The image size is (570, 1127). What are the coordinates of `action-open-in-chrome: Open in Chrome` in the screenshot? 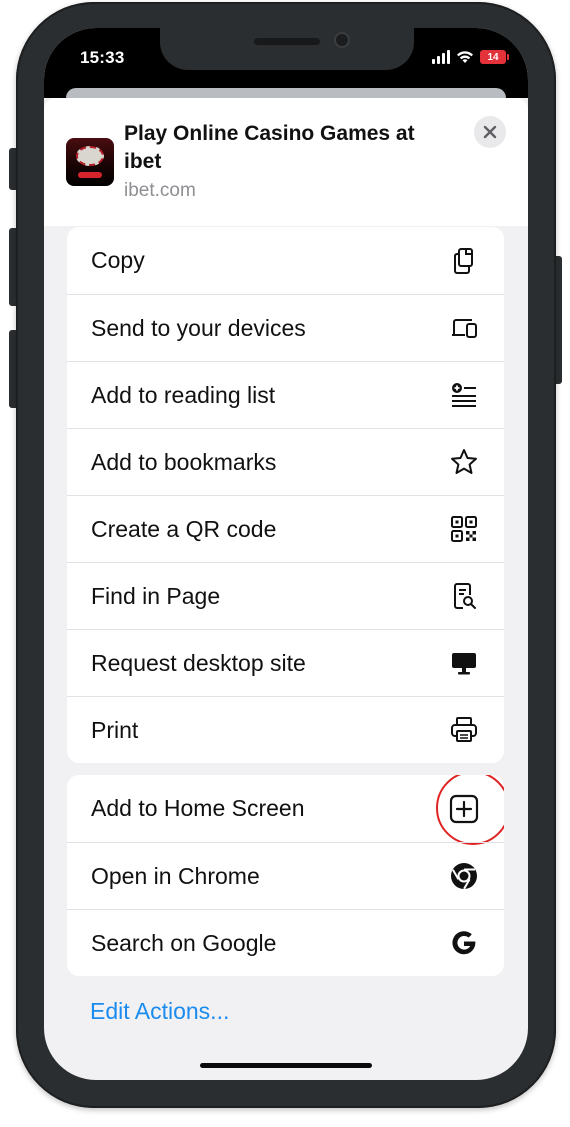 It's located at (285, 875).